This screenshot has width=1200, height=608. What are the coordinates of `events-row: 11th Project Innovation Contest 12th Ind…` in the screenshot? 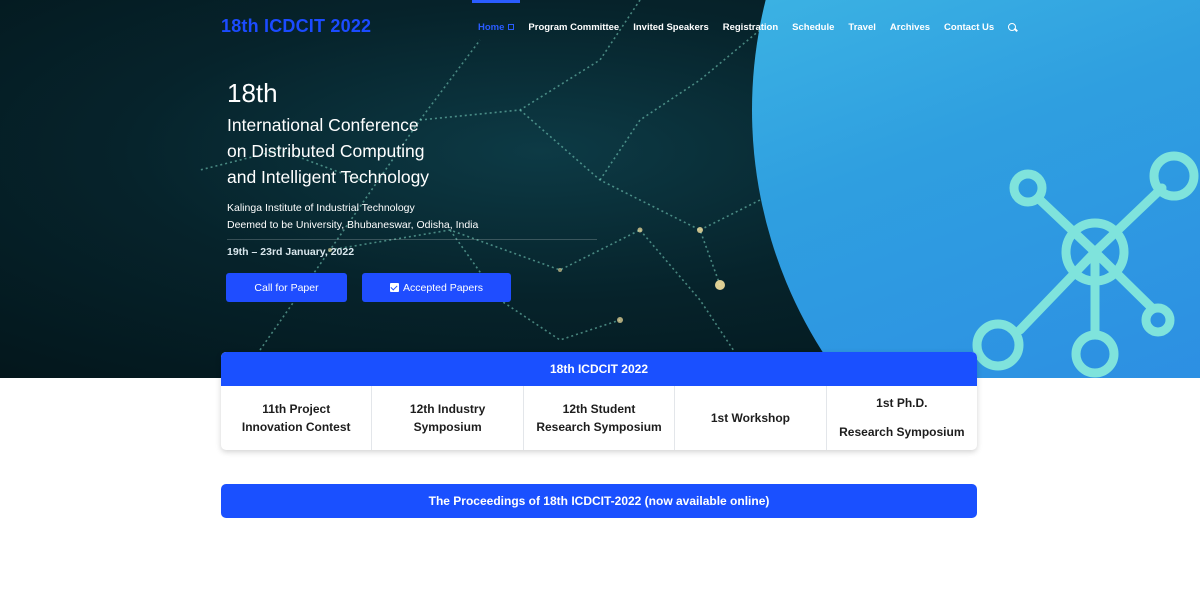 It's located at (599, 418).